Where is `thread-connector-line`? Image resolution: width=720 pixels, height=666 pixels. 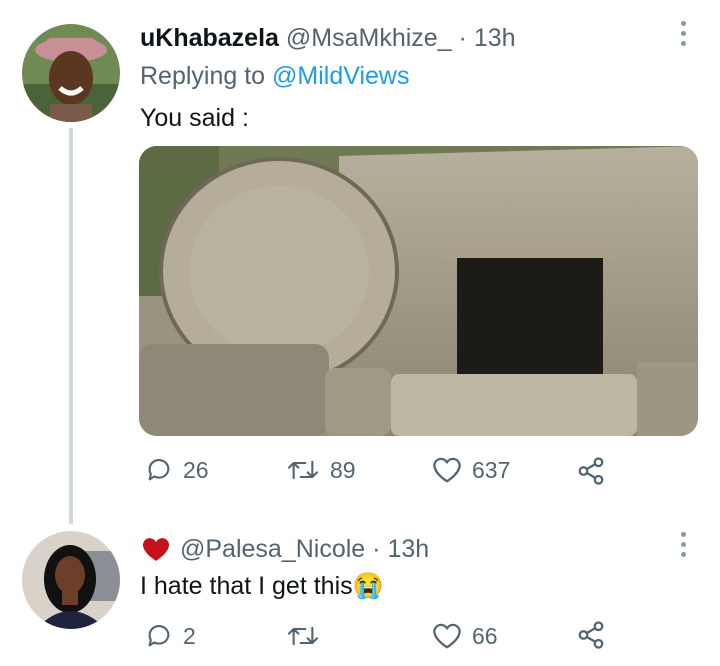
thread-connector-line is located at coordinates (71, 326).